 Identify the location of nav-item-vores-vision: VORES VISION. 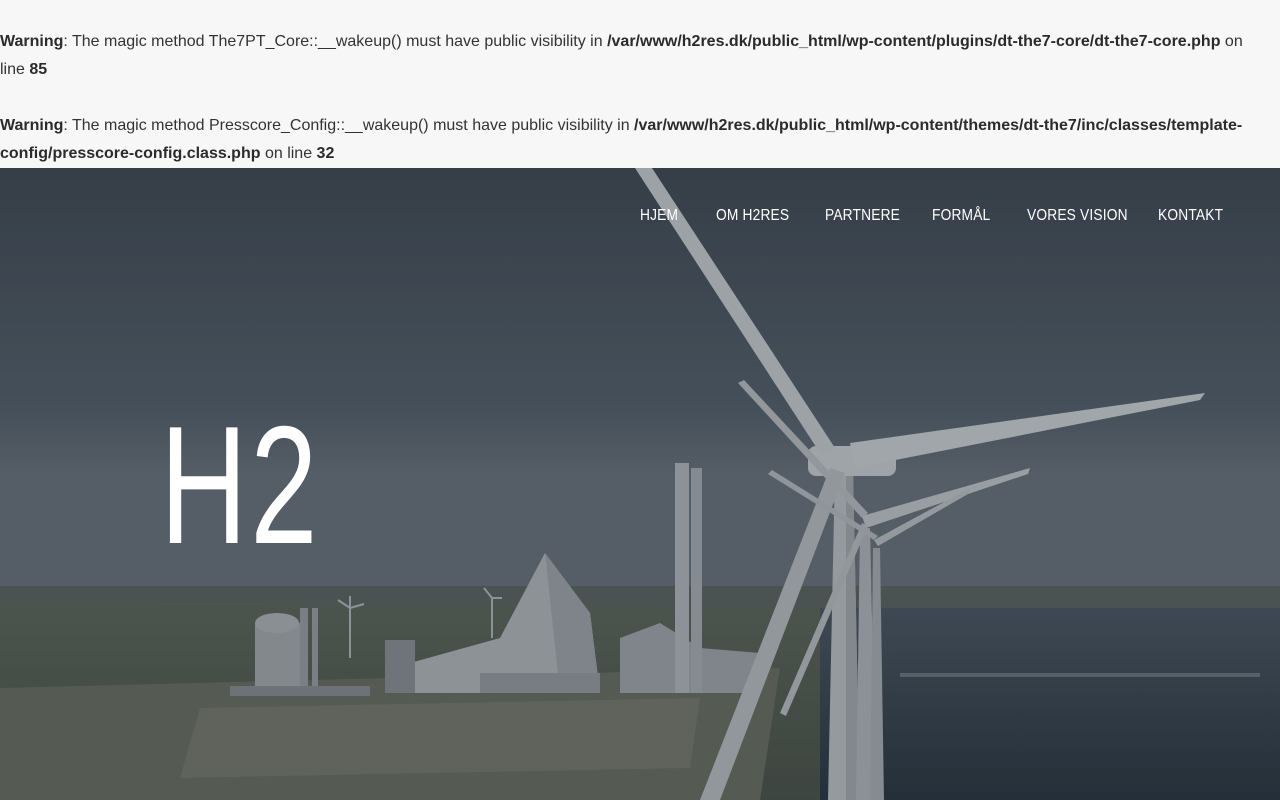
(1077, 216).